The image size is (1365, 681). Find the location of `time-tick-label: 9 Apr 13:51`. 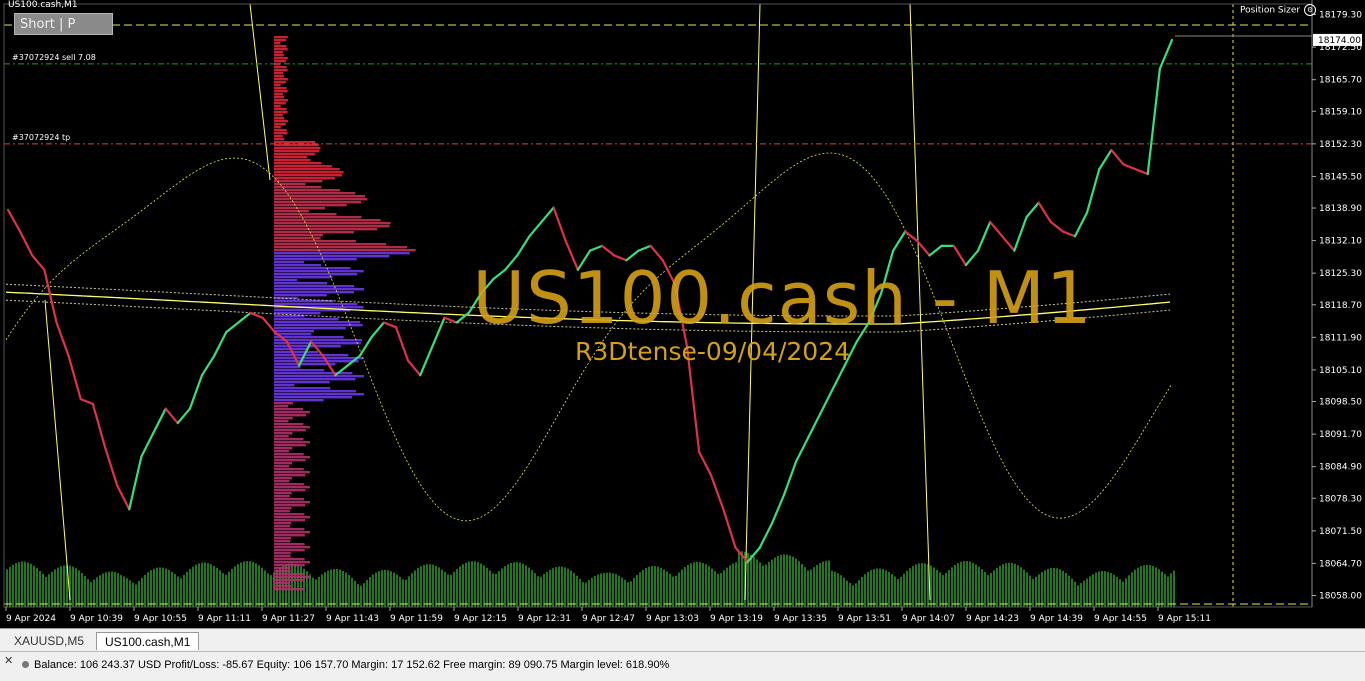

time-tick-label: 9 Apr 13:51 is located at coordinates (864, 619).